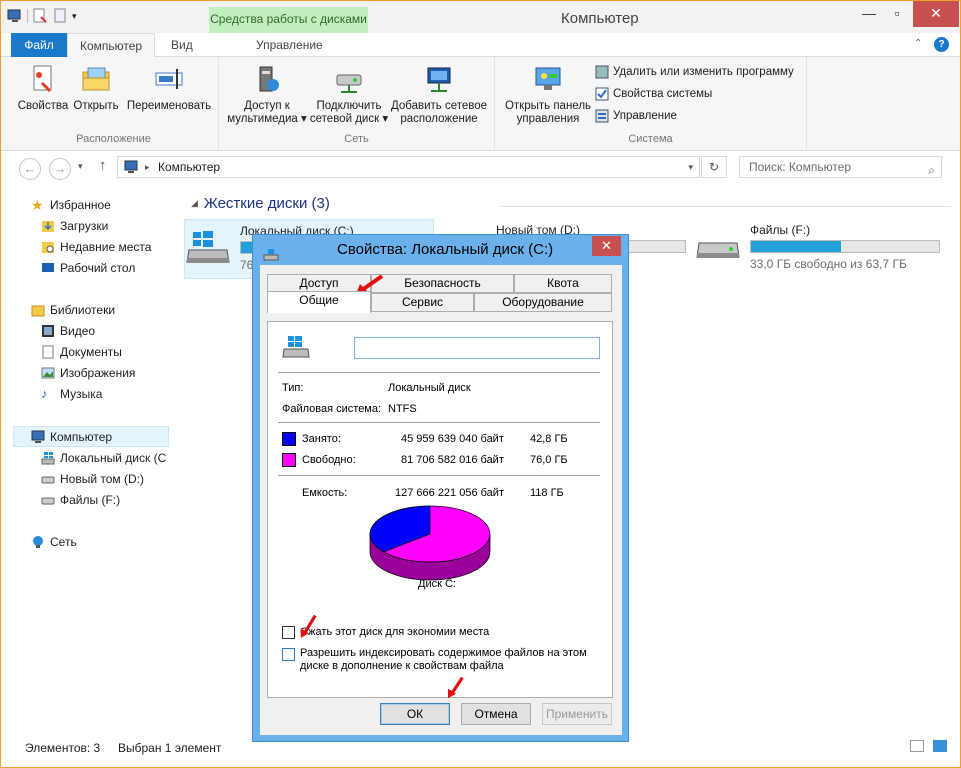 The width and height of the screenshot is (961, 768). I want to click on rename-icon, so click(169, 79).